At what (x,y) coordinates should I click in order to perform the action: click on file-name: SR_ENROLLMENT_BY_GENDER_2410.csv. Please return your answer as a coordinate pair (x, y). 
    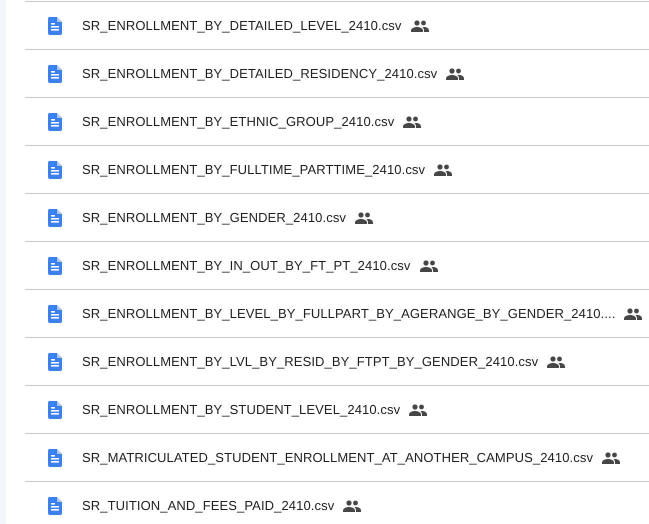
    Looking at the image, I should click on (214, 217).